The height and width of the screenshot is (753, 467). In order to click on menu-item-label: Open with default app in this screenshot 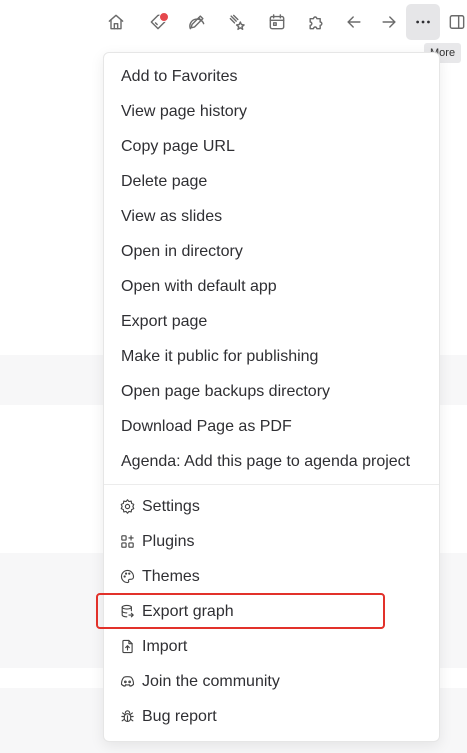, I will do `click(199, 286)`.